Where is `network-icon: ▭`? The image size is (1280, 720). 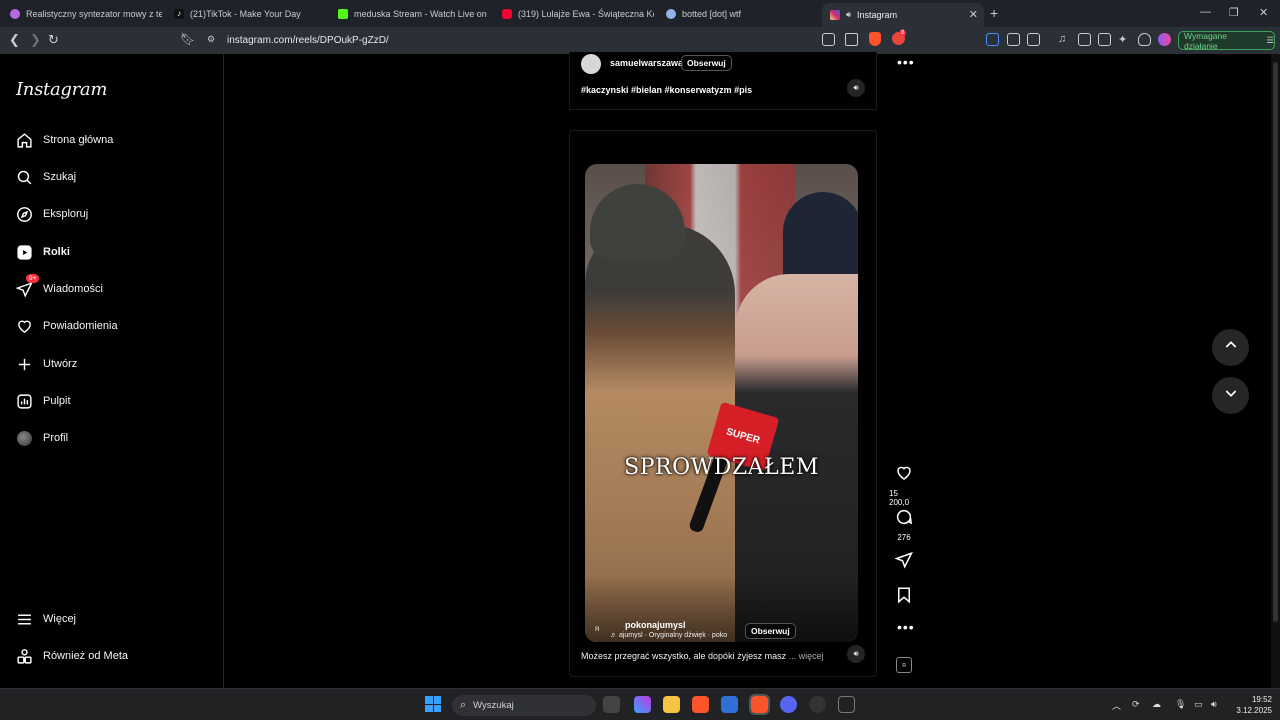
network-icon: ▭ is located at coordinates (1198, 704).